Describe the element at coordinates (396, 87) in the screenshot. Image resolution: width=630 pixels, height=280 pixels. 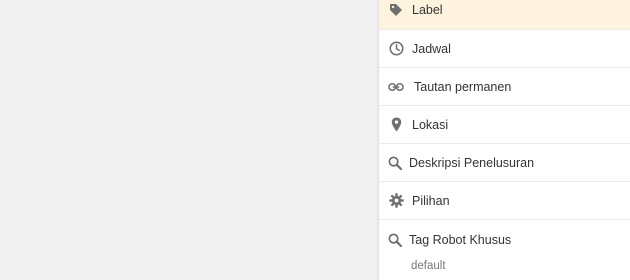
I see `link-icon` at that location.